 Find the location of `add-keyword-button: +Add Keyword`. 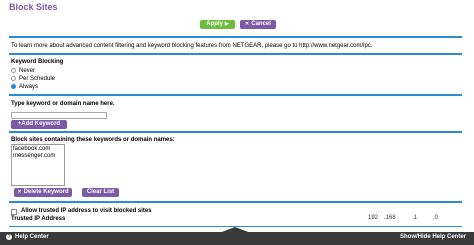

add-keyword-button: +Add Keyword is located at coordinates (39, 124).